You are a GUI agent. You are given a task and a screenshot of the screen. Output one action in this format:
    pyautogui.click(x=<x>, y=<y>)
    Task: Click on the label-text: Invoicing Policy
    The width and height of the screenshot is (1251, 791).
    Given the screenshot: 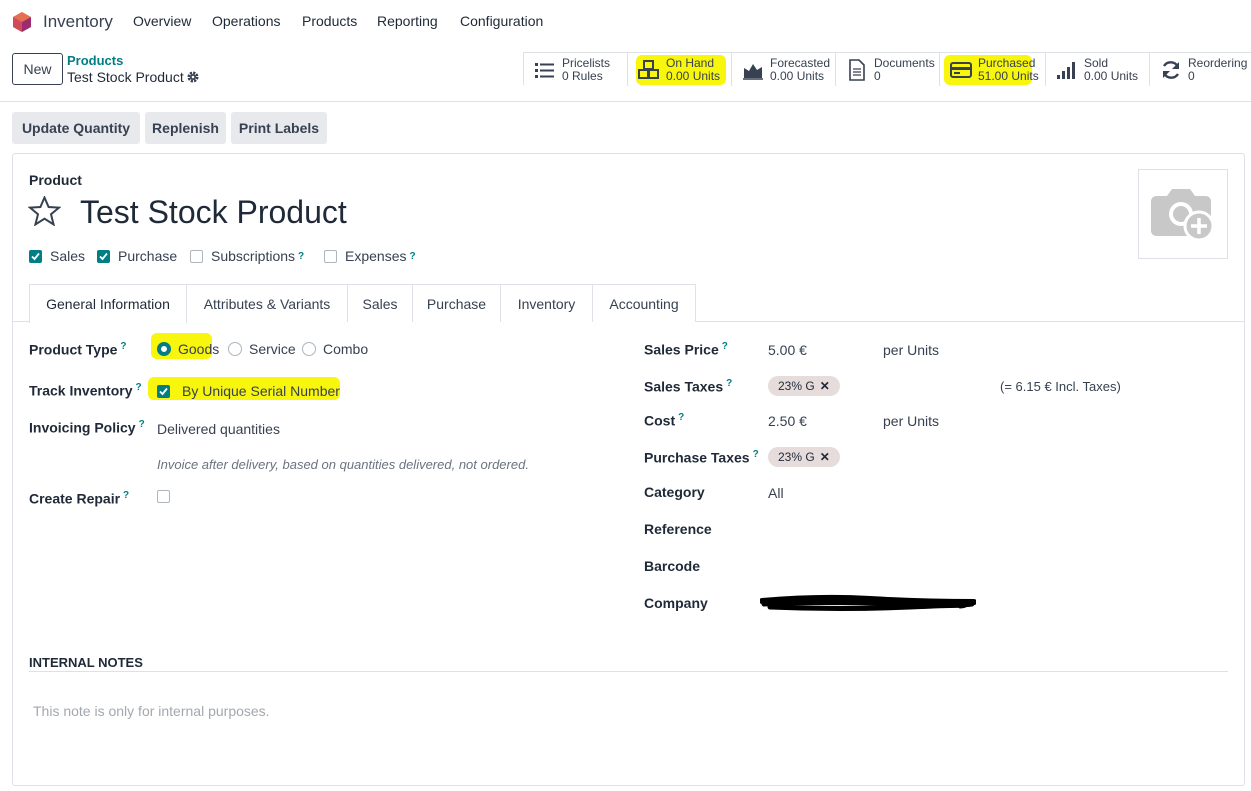 What is the action you would take?
    pyautogui.click(x=82, y=427)
    